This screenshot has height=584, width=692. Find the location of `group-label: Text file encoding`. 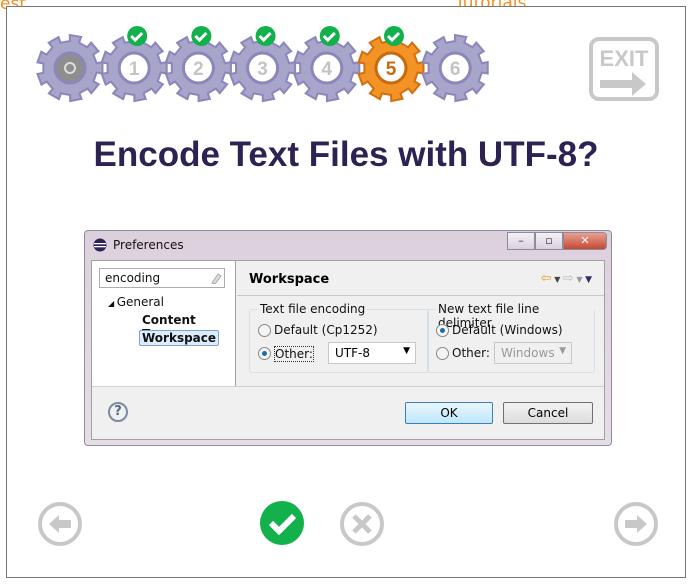

group-label: Text file encoding is located at coordinates (313, 309).